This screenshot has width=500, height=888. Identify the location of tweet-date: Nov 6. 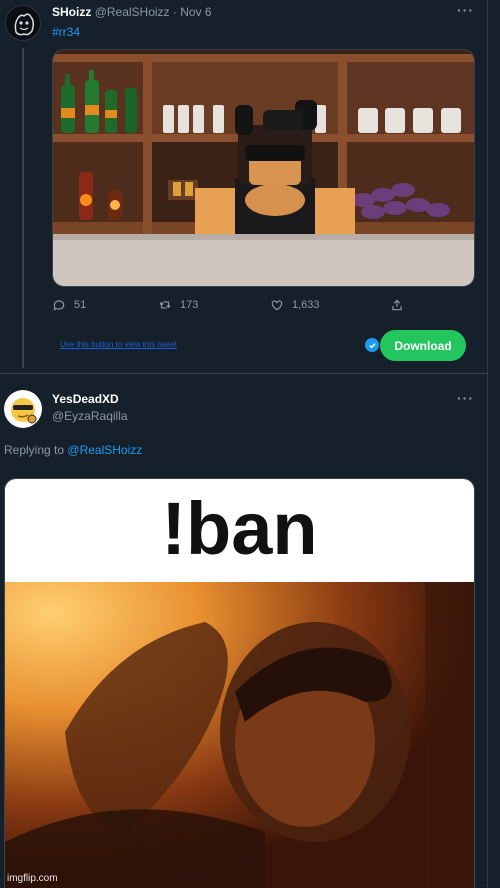
(195, 12).